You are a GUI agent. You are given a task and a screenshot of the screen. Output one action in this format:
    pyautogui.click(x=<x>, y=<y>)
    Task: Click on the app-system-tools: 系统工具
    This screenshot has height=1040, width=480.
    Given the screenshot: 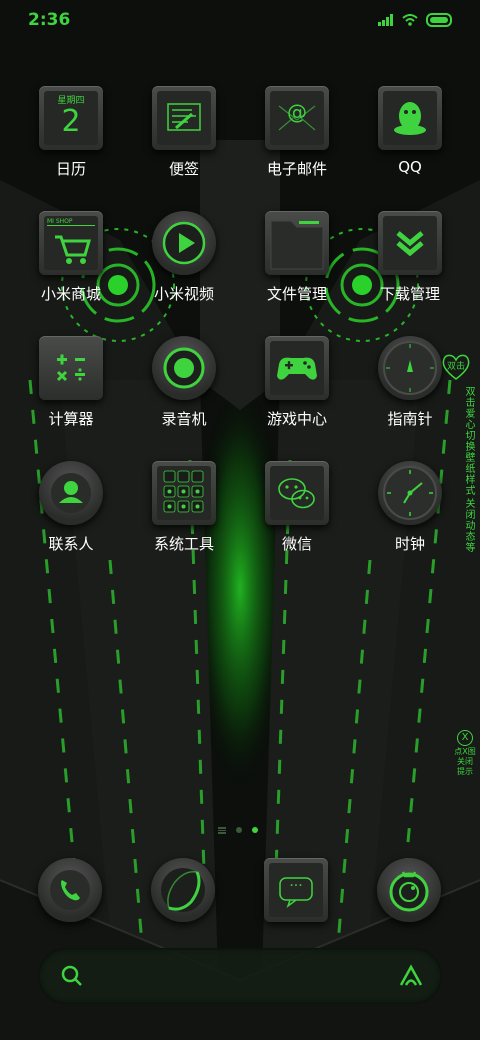 What is the action you would take?
    pyautogui.click(x=184, y=521)
    